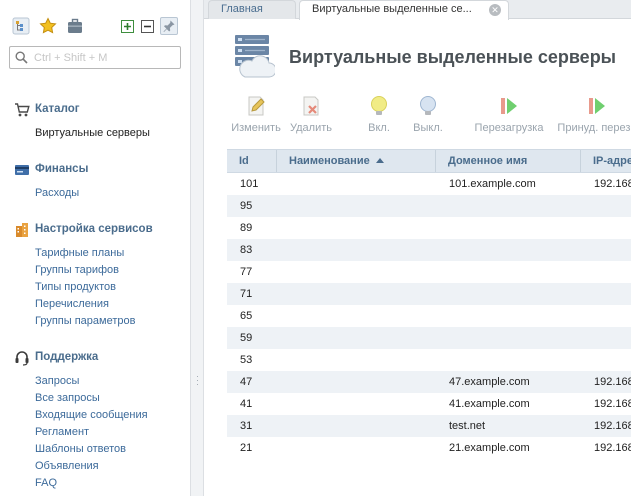 This screenshot has width=631, height=496. I want to click on sidebar-item-requests: Запросы, so click(95, 381).